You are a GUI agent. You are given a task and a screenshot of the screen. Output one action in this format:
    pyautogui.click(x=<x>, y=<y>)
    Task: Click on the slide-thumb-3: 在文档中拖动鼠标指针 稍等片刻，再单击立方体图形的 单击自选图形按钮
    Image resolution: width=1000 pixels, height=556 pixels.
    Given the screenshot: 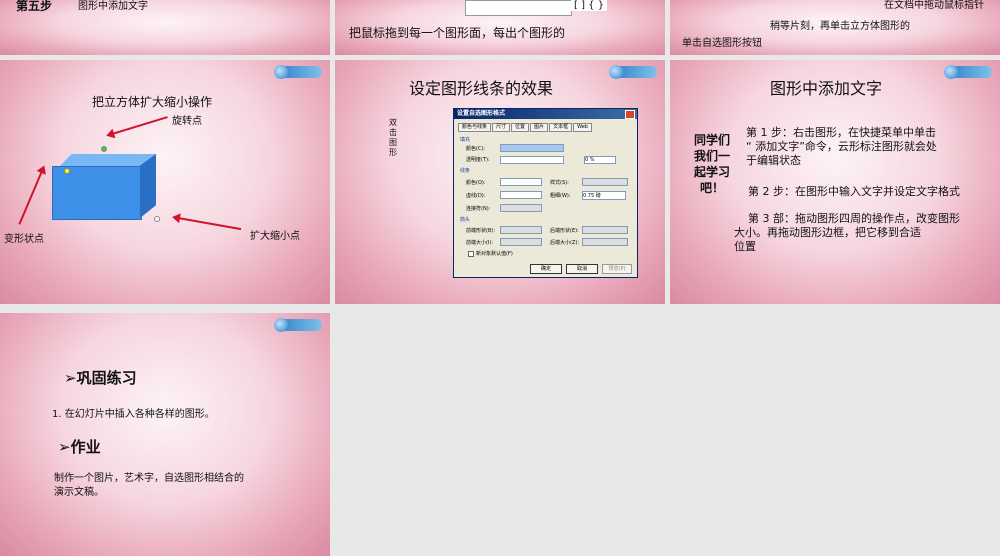 What is the action you would take?
    pyautogui.click(x=835, y=27)
    